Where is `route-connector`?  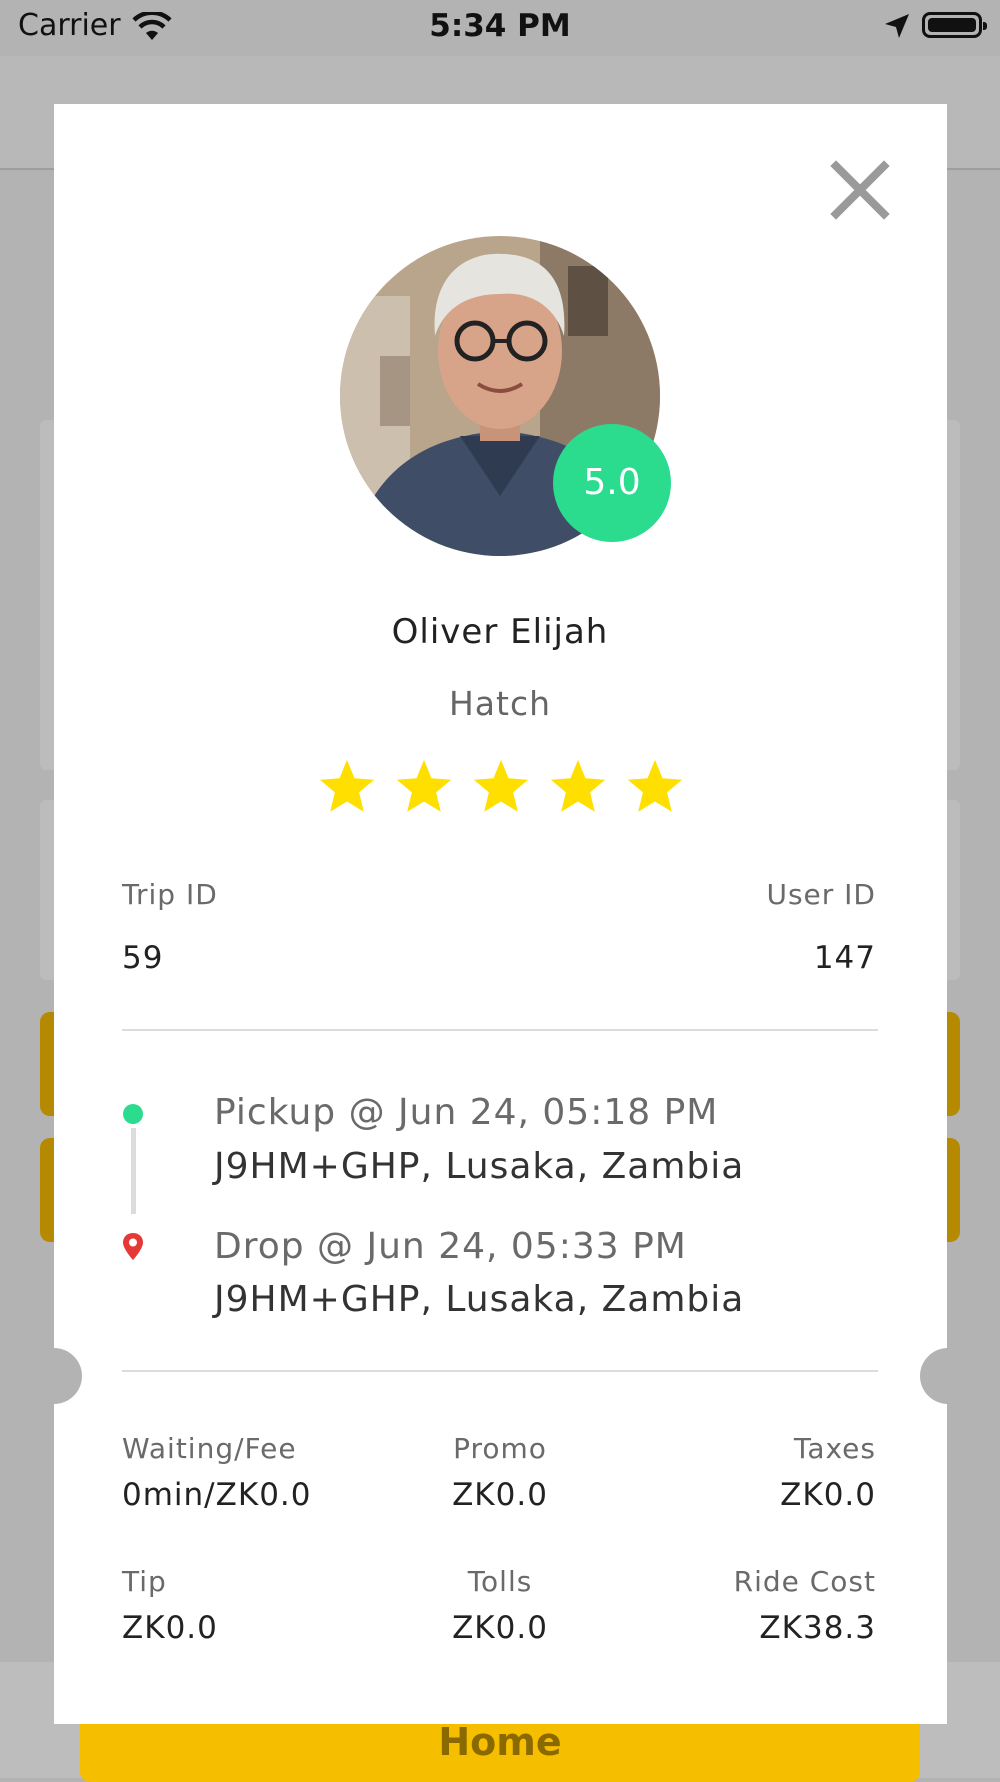 route-connector is located at coordinates (133, 1171).